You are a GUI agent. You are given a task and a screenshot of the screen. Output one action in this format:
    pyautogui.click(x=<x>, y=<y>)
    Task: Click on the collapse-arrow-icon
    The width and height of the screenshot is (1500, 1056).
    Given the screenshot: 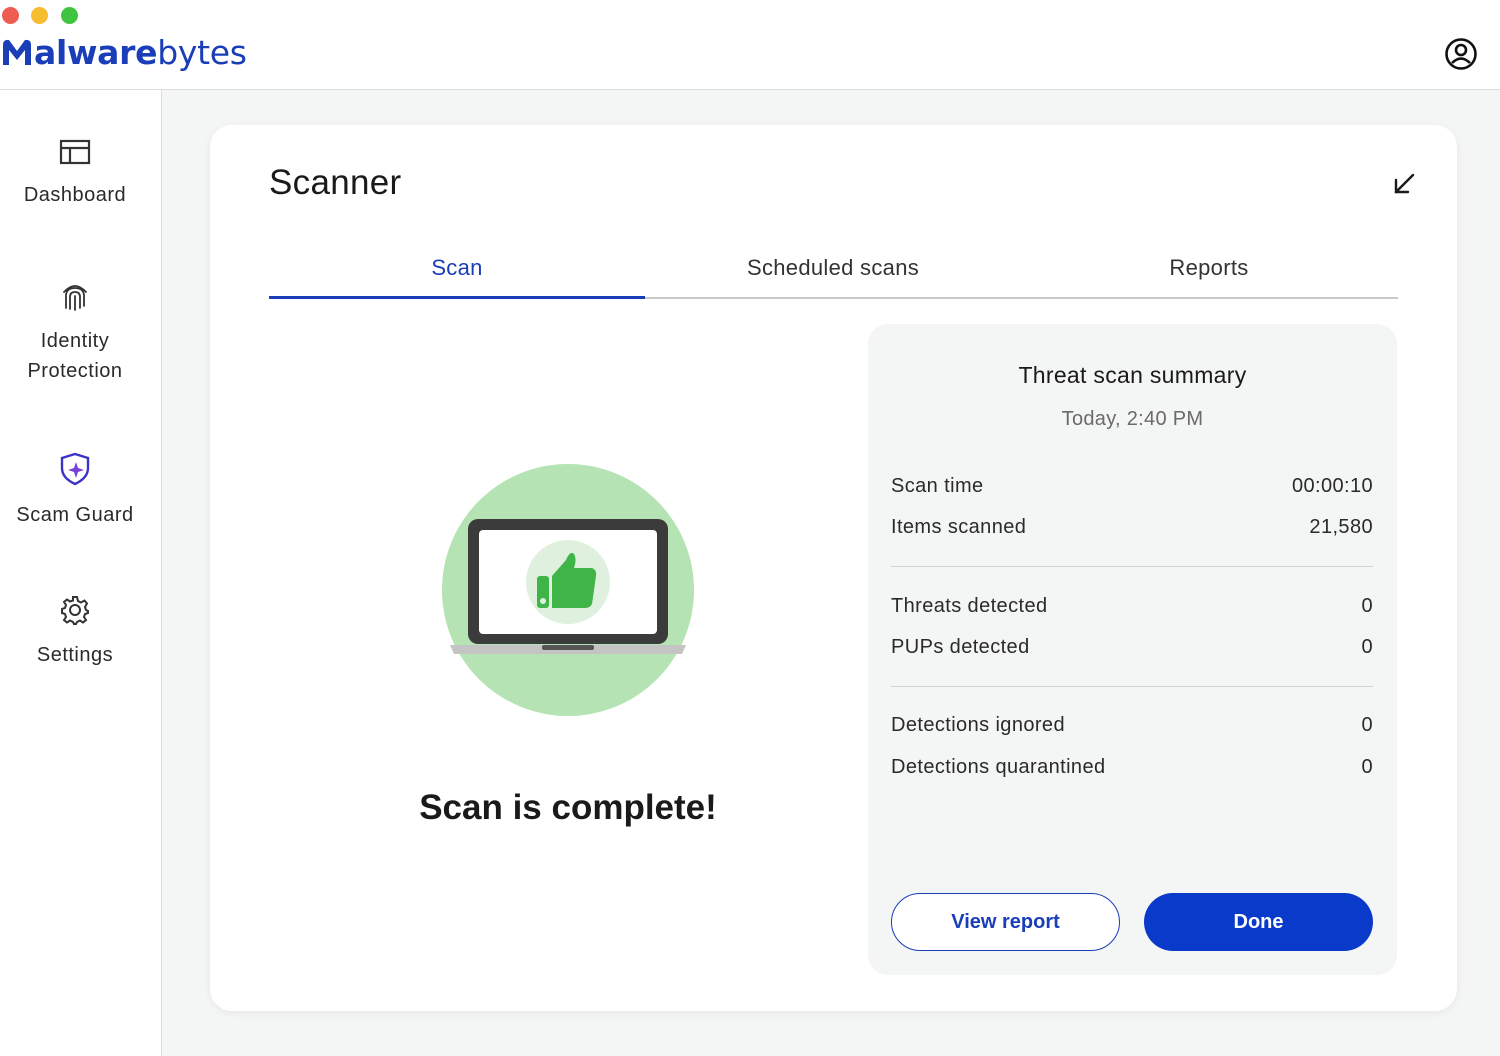 What is the action you would take?
    pyautogui.click(x=1404, y=184)
    